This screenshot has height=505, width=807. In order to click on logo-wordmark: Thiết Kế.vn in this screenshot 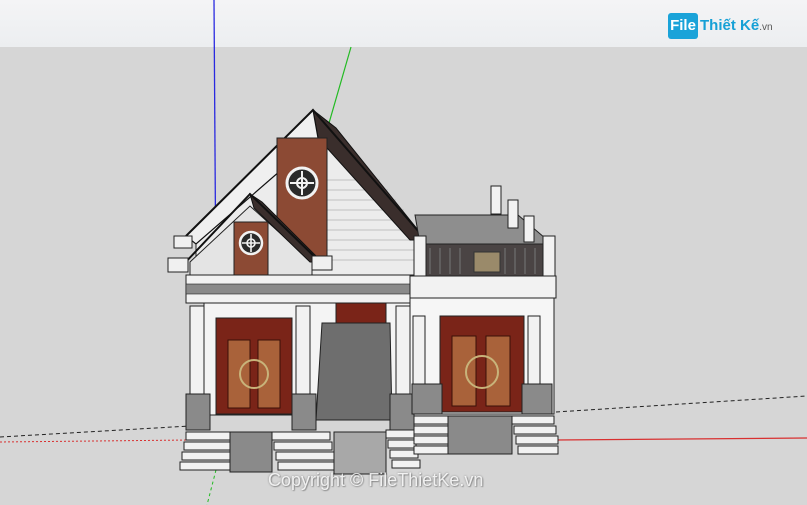, I will do `click(736, 25)`.